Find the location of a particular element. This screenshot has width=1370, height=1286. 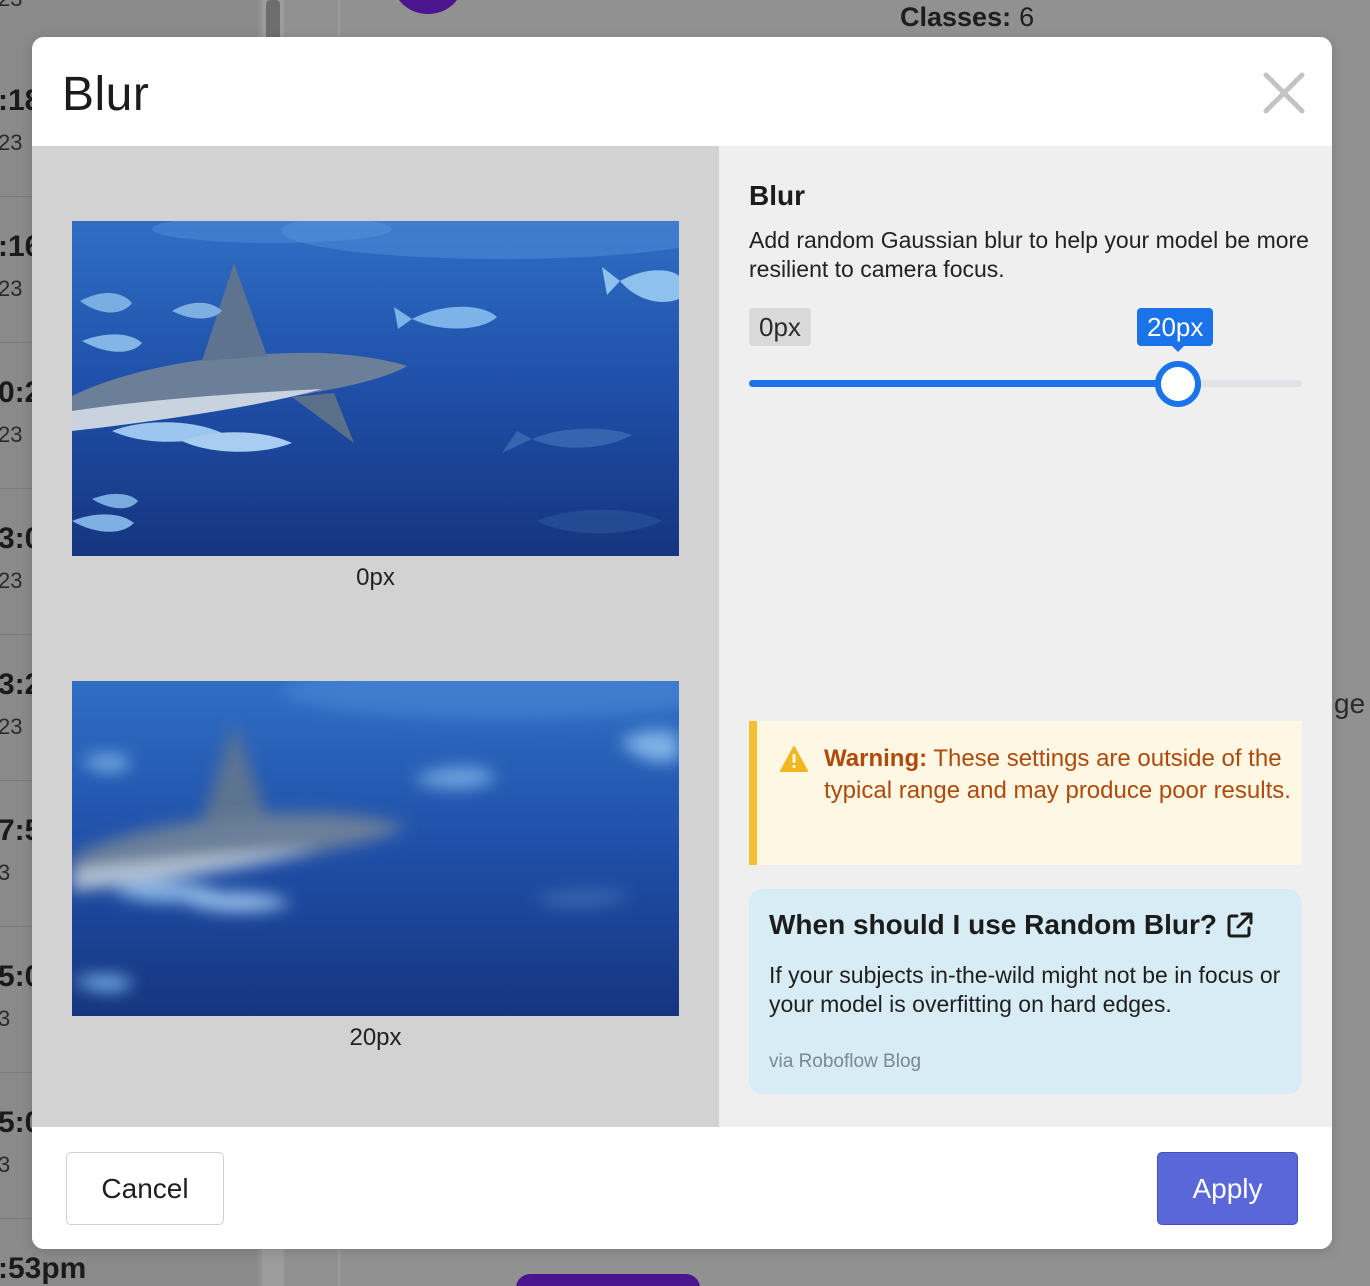

external-link-icon is located at coordinates (1240, 925).